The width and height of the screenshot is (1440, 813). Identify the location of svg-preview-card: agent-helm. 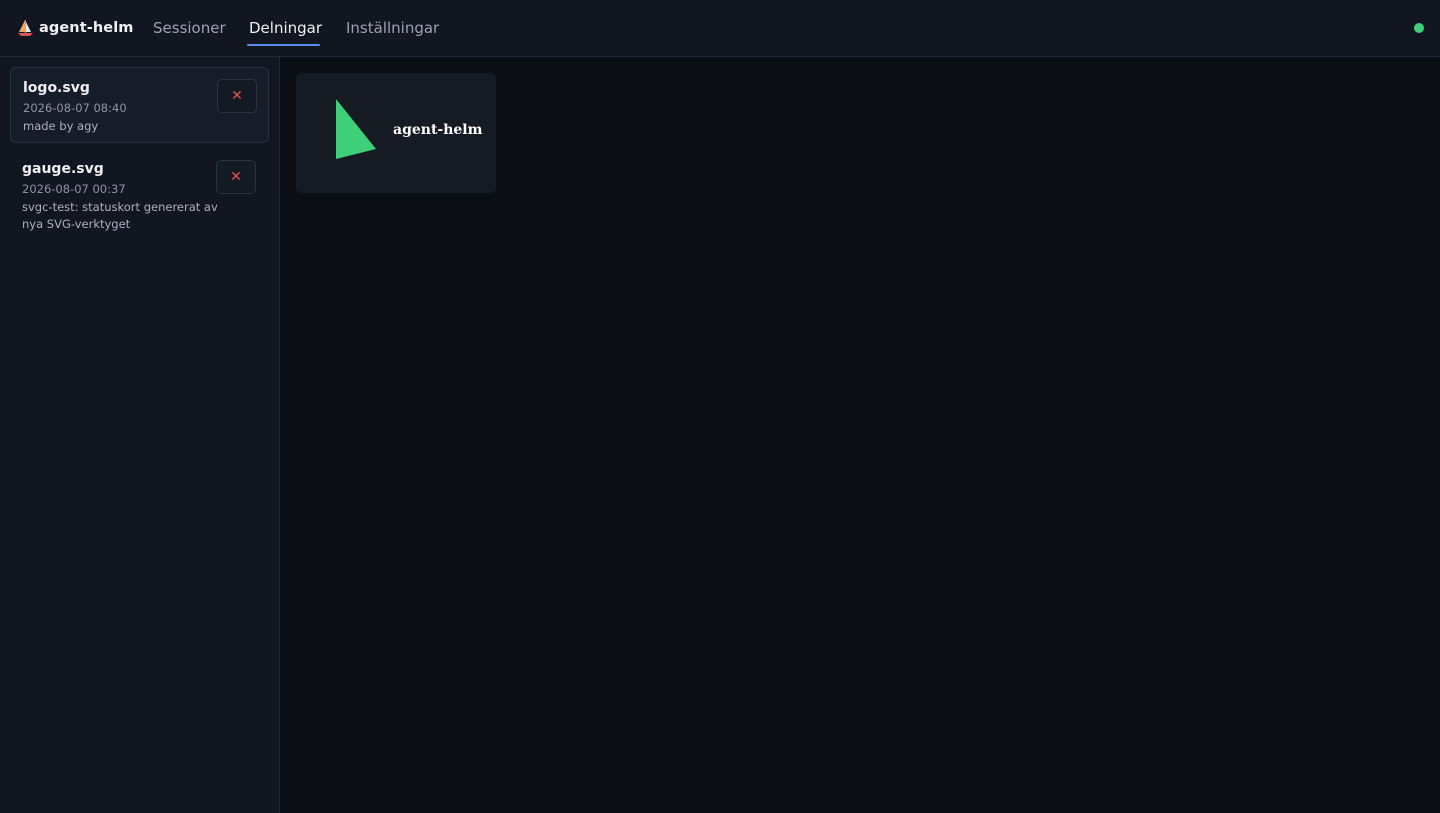
(396, 133).